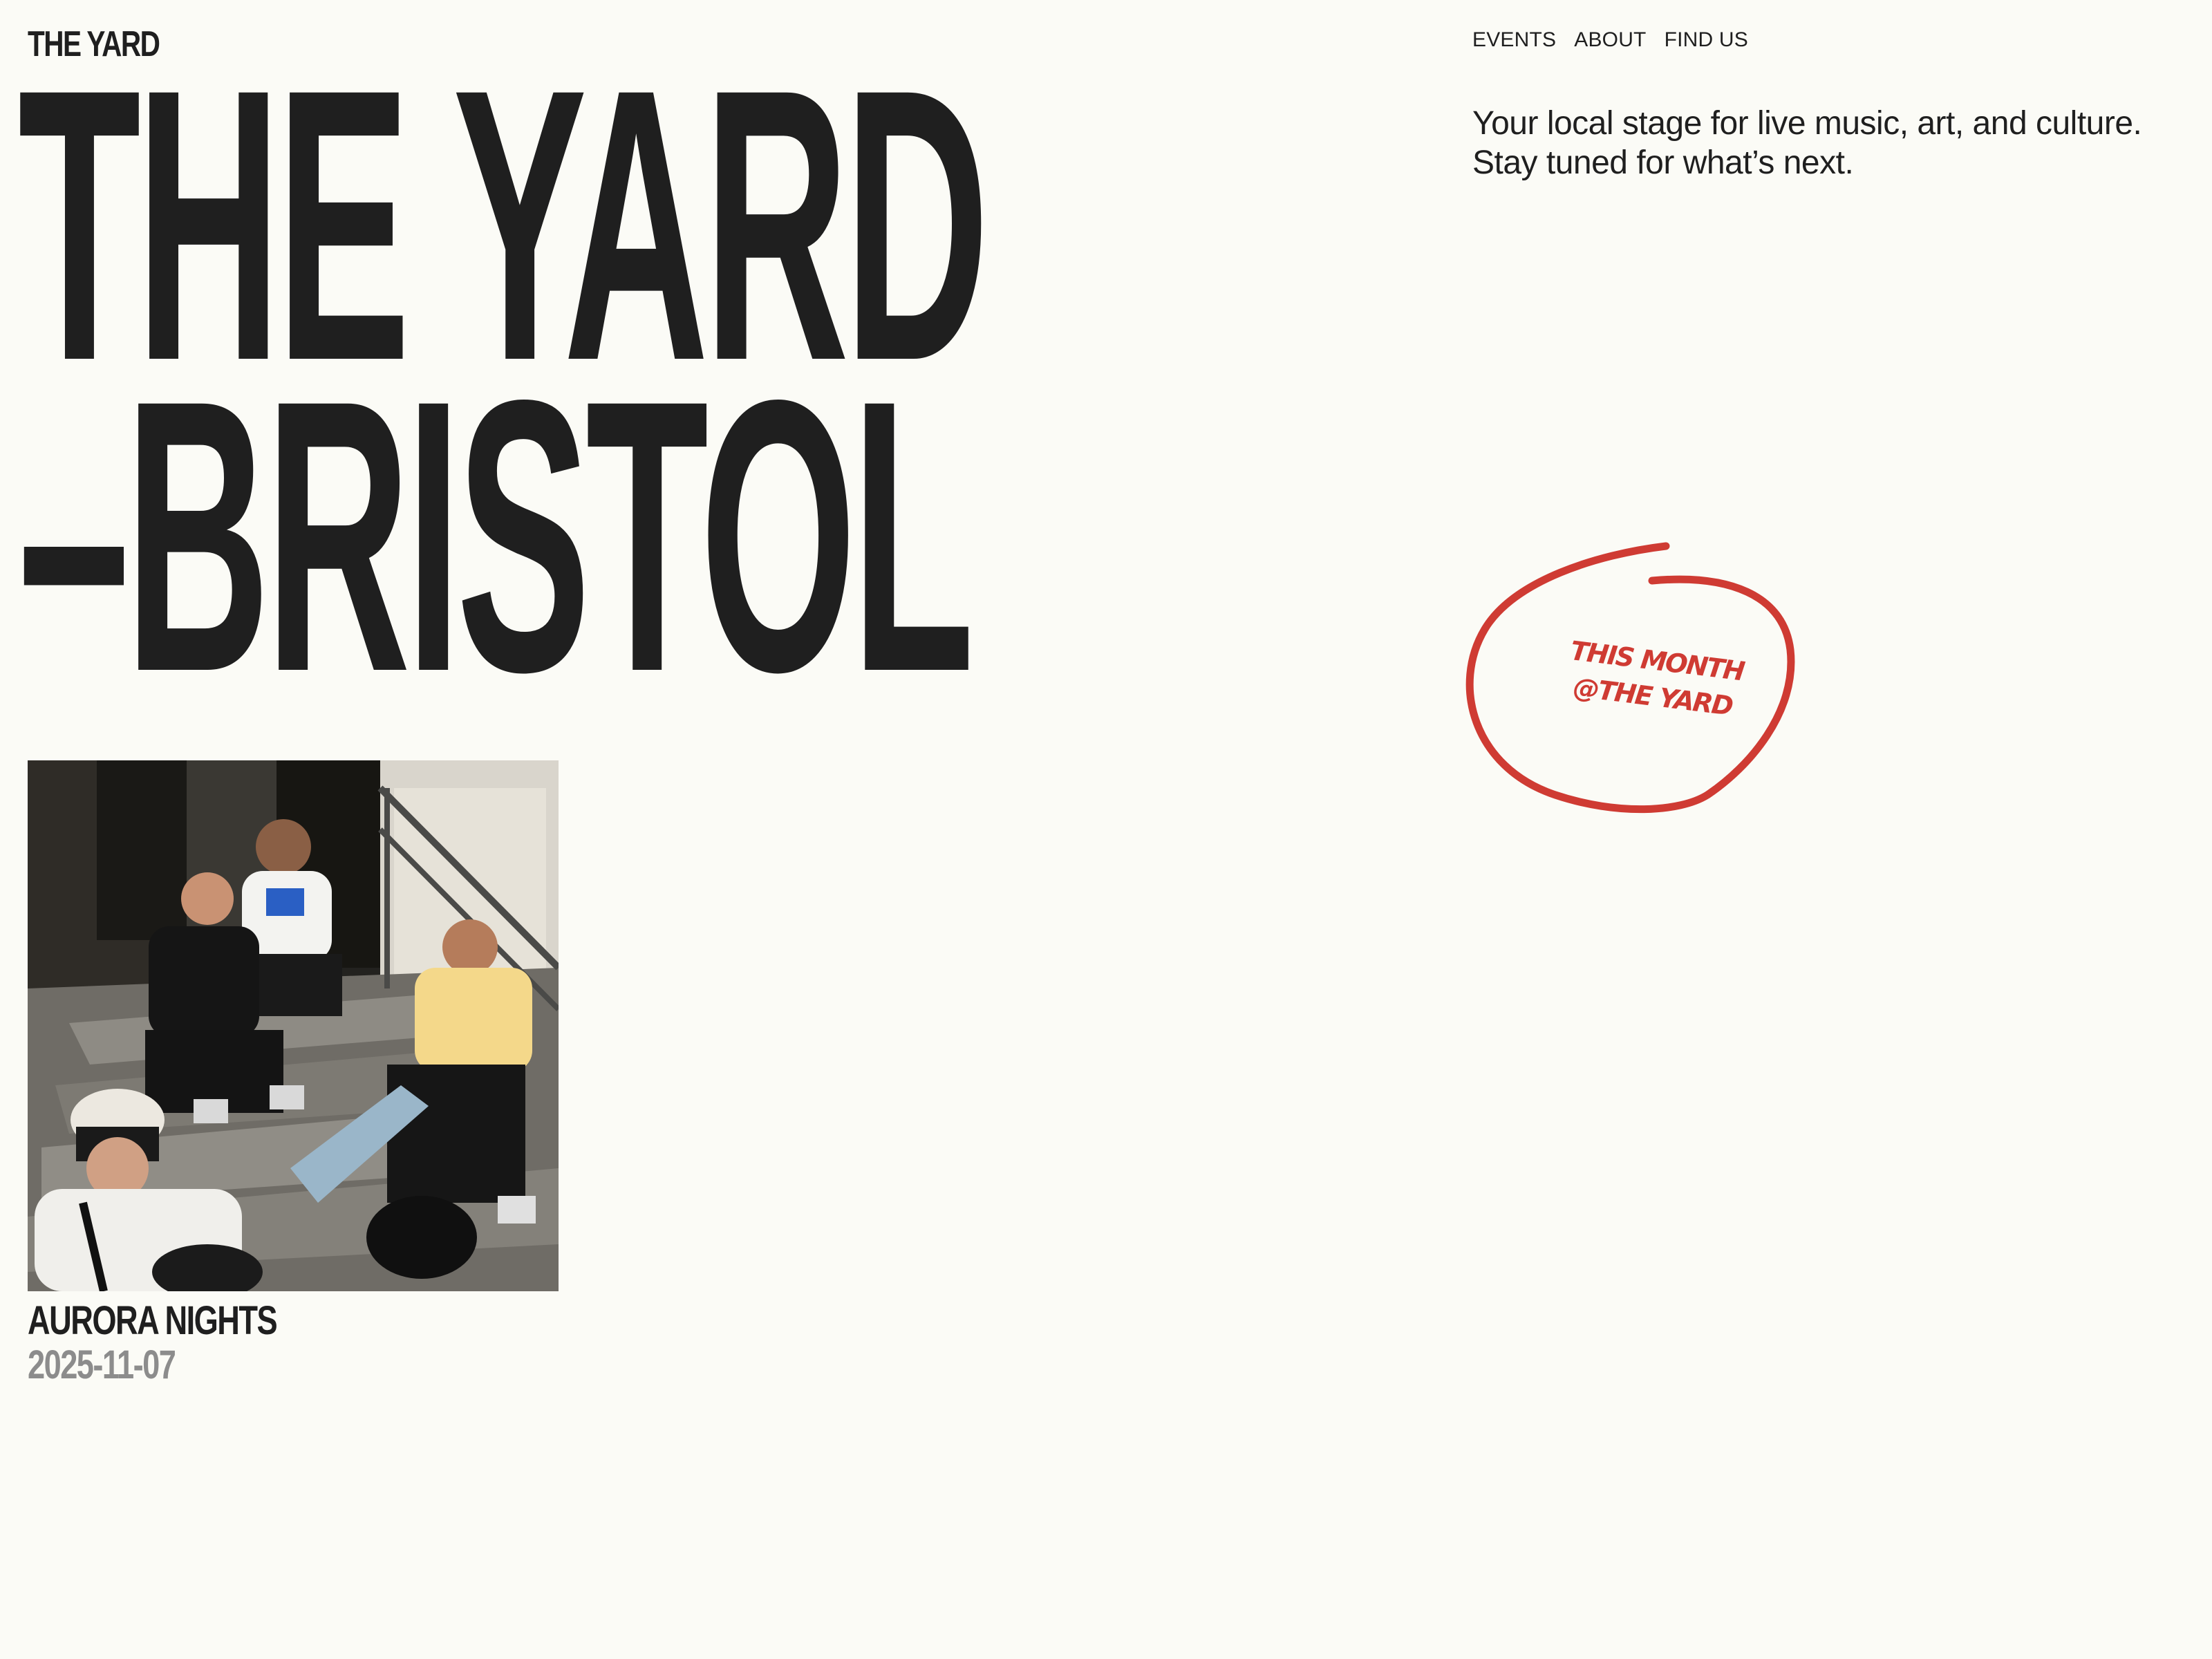  I want to click on nav-link-find-us: FIND US, so click(1707, 40).